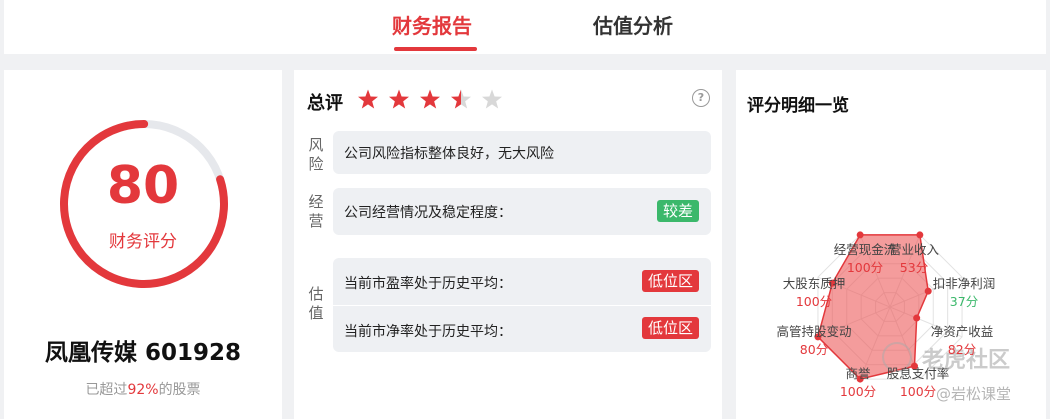 Image resolution: width=1050 pixels, height=419 pixels. What do you see at coordinates (633, 24) in the screenshot?
I see `tab-valuation-analysis: 估值分析` at bounding box center [633, 24].